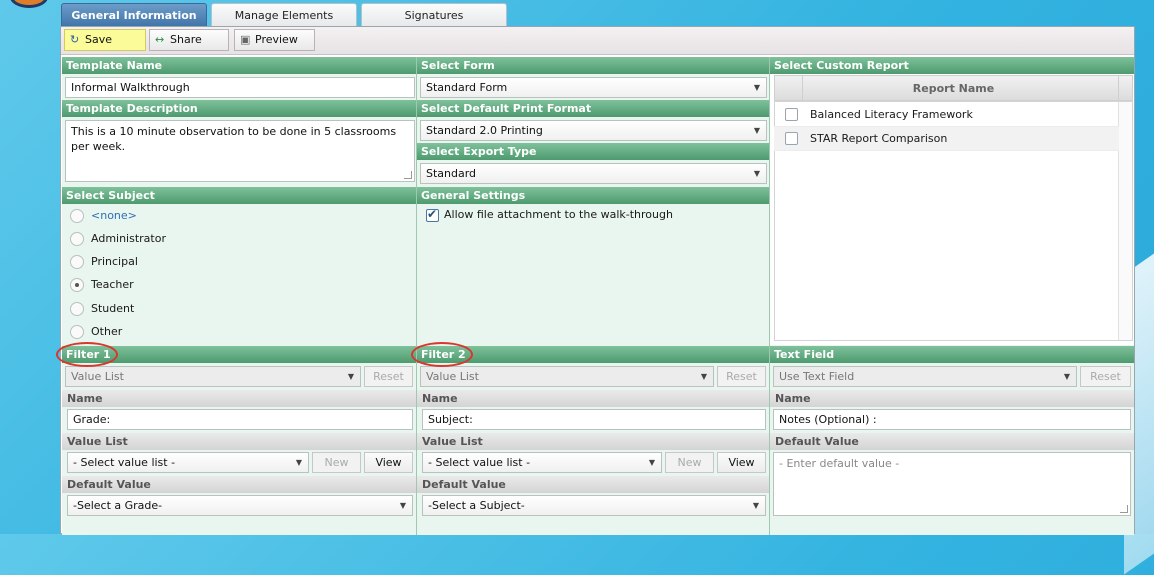 This screenshot has height=575, width=1154. What do you see at coordinates (594, 419) in the screenshot?
I see `filter2-name-input: Subject:` at bounding box center [594, 419].